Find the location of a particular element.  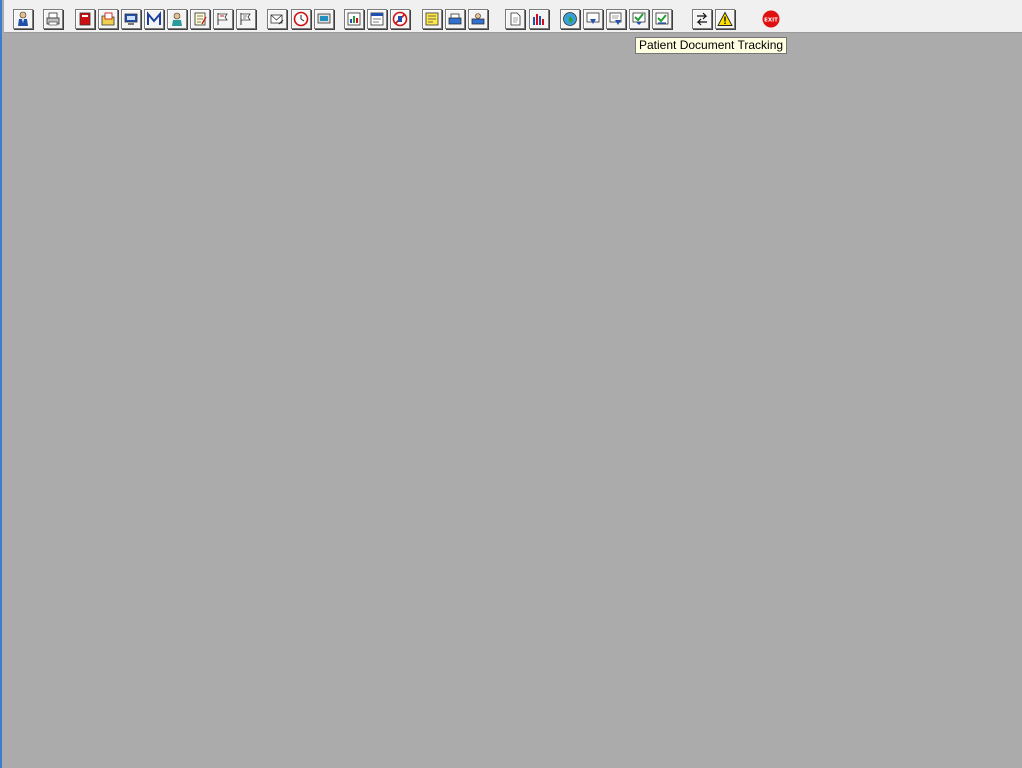

form-window-button is located at coordinates (377, 19).